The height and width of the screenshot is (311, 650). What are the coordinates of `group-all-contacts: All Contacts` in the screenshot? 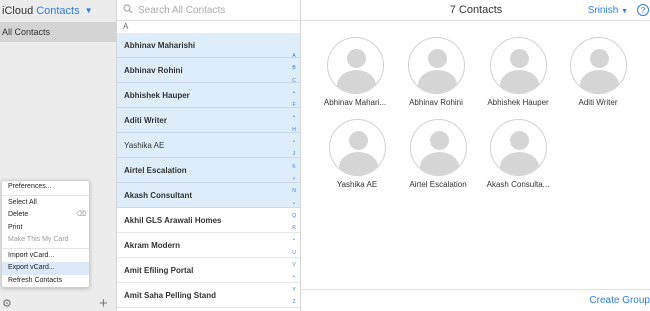 It's located at (58, 32).